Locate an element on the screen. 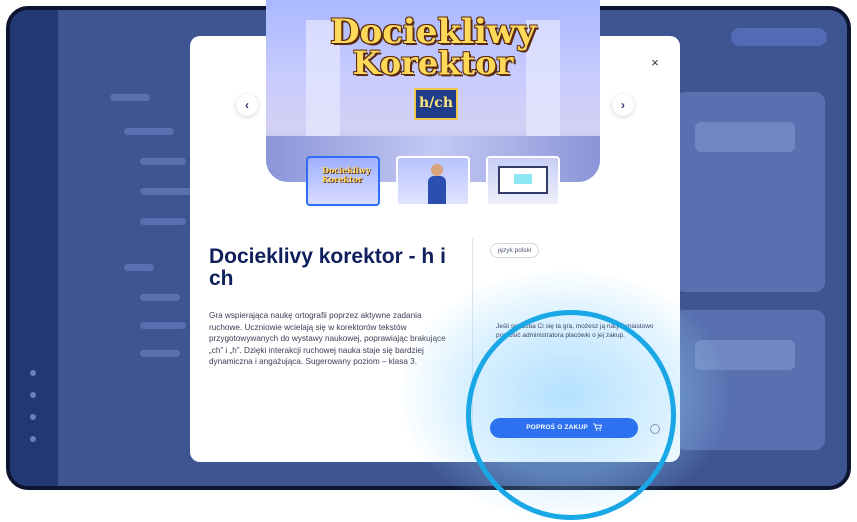 The width and height of the screenshot is (857, 522). request-purchase-button: POPROŚ O ZAKUP is located at coordinates (564, 428).